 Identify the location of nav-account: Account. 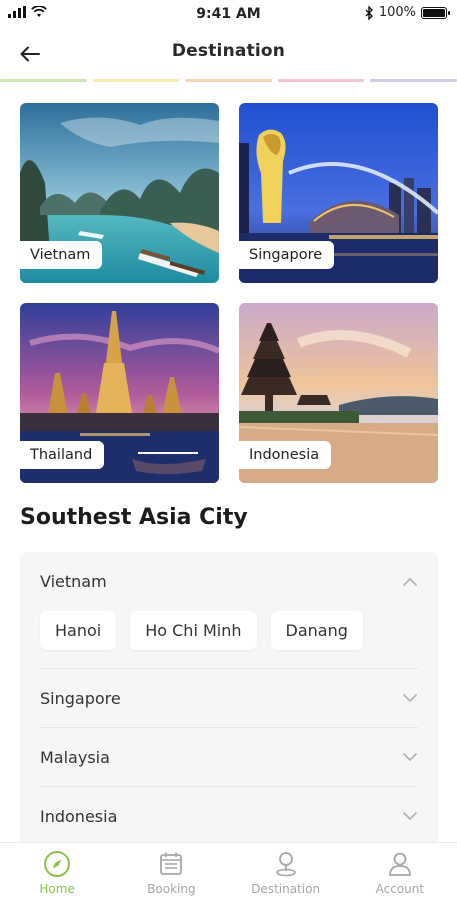
(400, 871).